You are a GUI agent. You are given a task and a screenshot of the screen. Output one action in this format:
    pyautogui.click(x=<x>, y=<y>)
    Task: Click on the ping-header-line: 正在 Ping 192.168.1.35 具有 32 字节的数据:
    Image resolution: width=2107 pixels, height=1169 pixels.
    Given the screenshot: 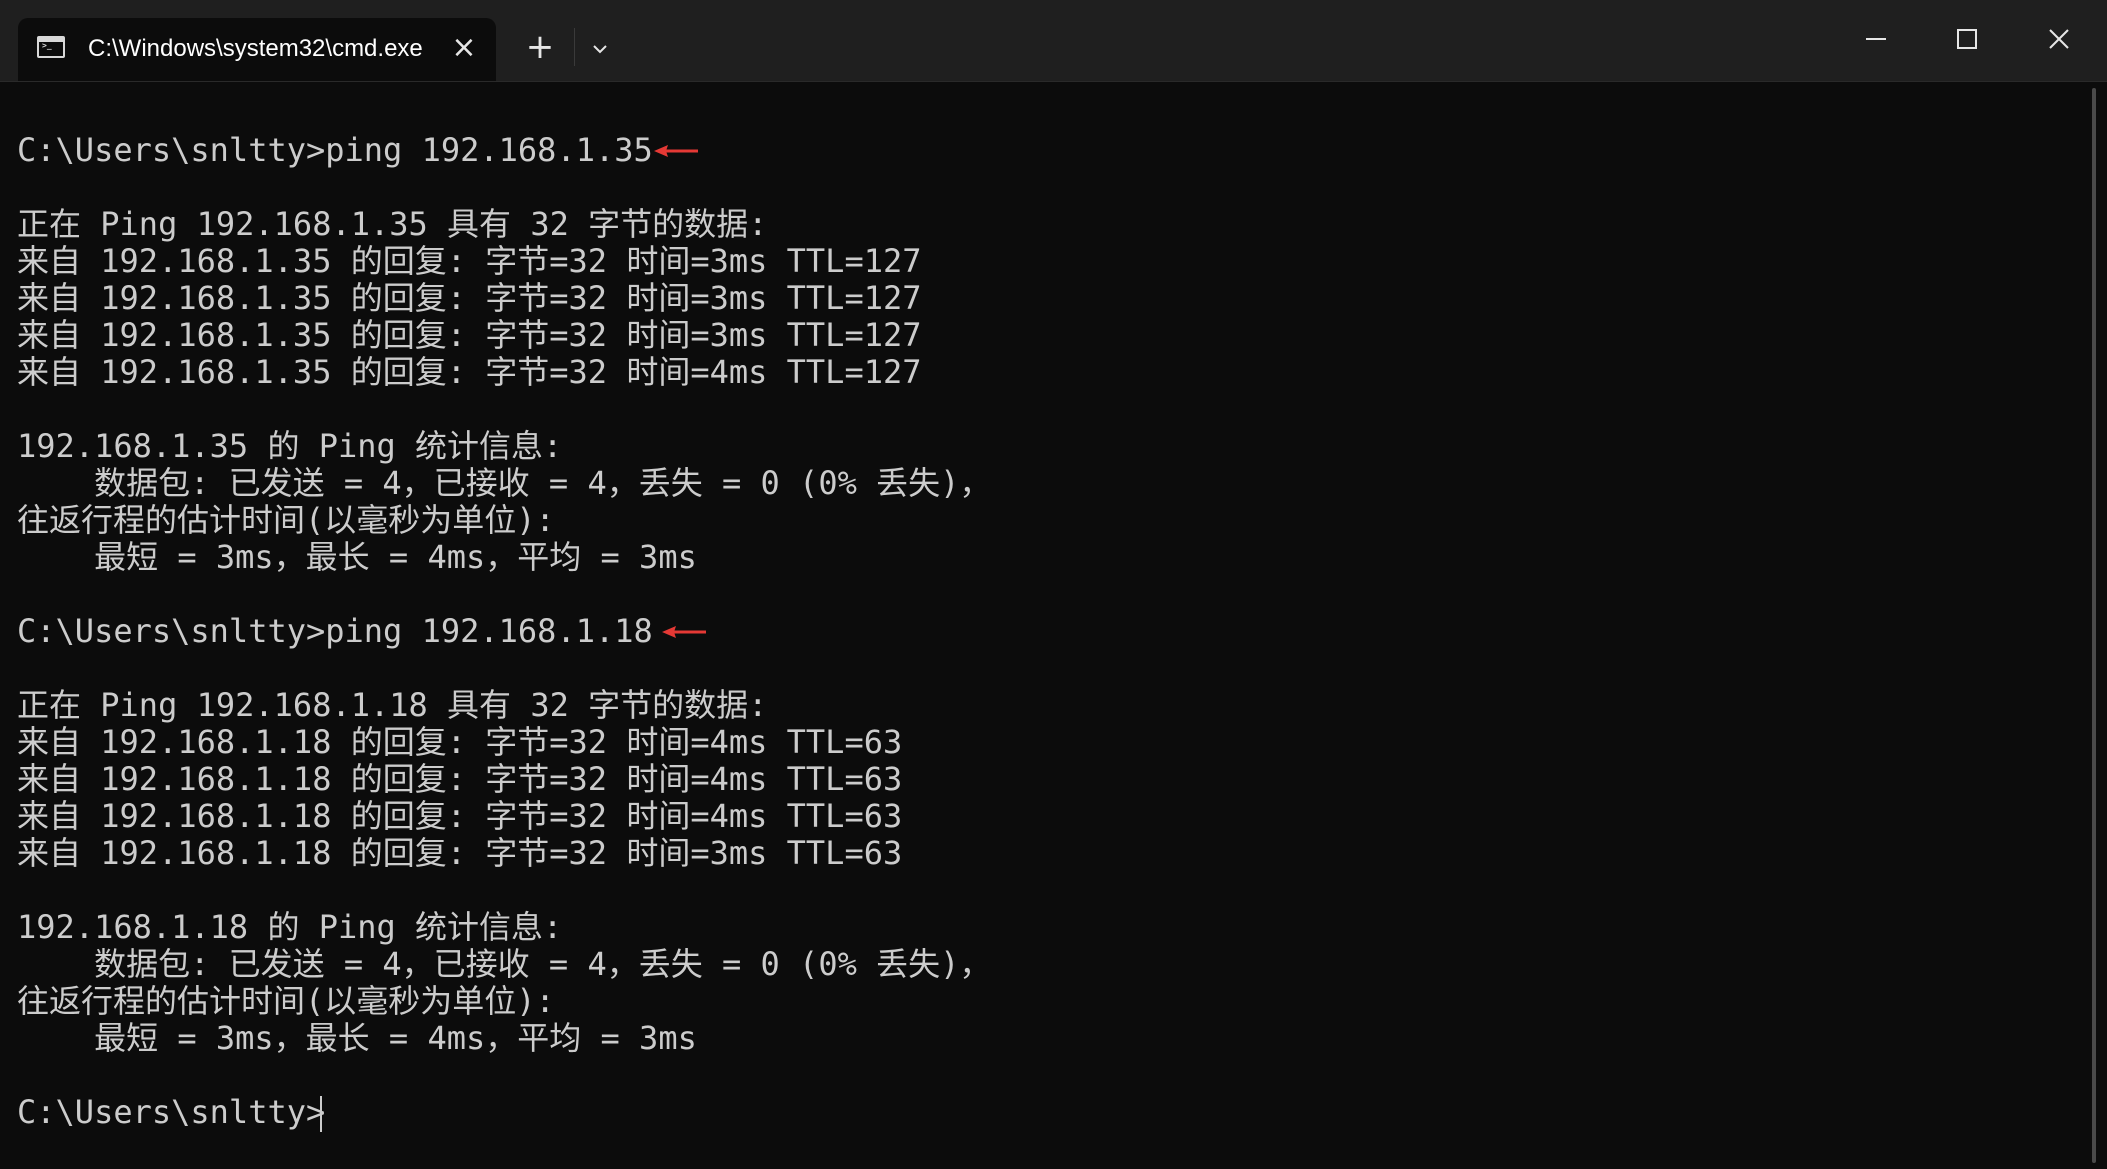 What is the action you would take?
    pyautogui.click(x=392, y=224)
    